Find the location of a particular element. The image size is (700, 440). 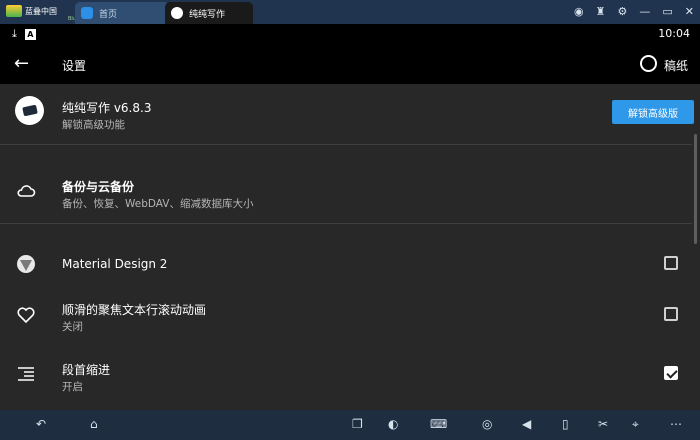

home-nav-icon: ⌂ is located at coordinates (94, 424).